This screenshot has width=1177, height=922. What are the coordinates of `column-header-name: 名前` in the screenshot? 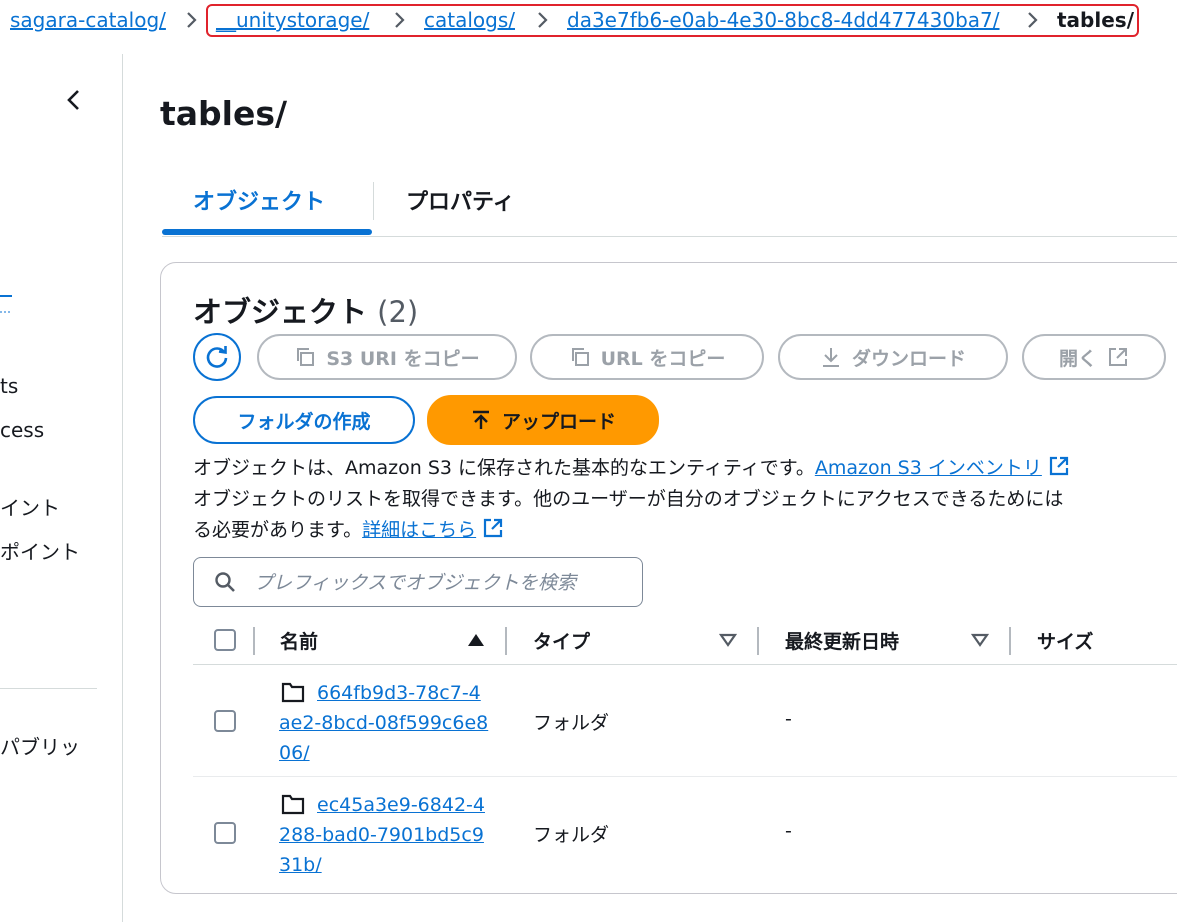 It's located at (299, 640).